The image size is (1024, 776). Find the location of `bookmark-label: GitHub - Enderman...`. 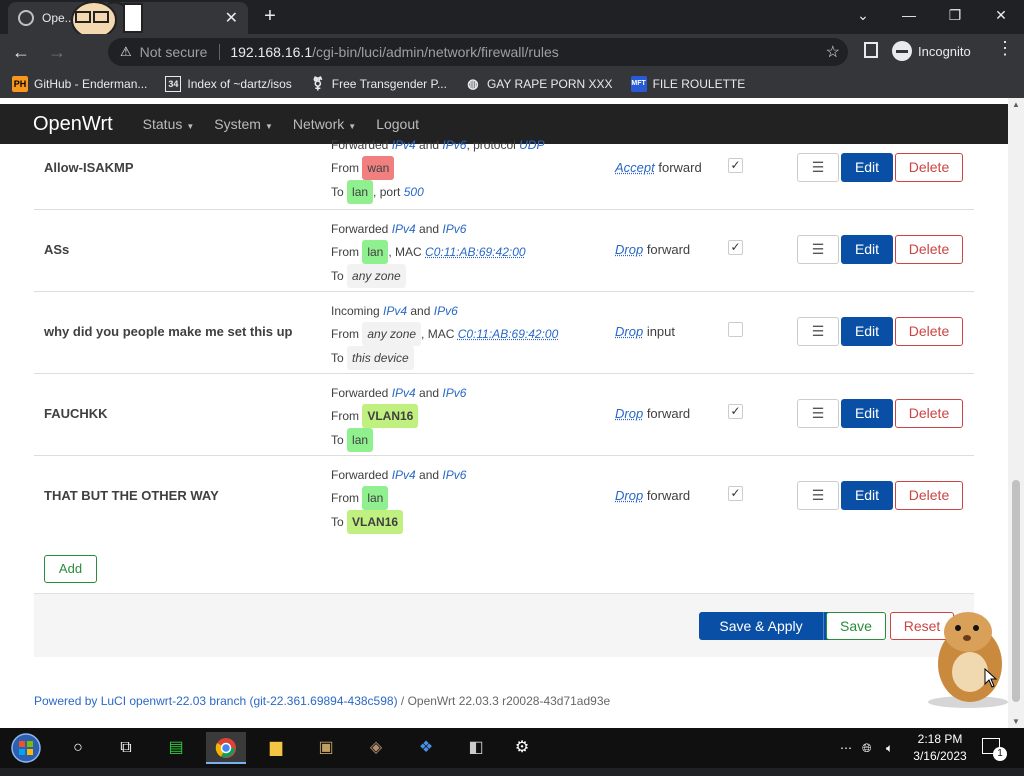

bookmark-label: GitHub - Enderman... is located at coordinates (91, 84).